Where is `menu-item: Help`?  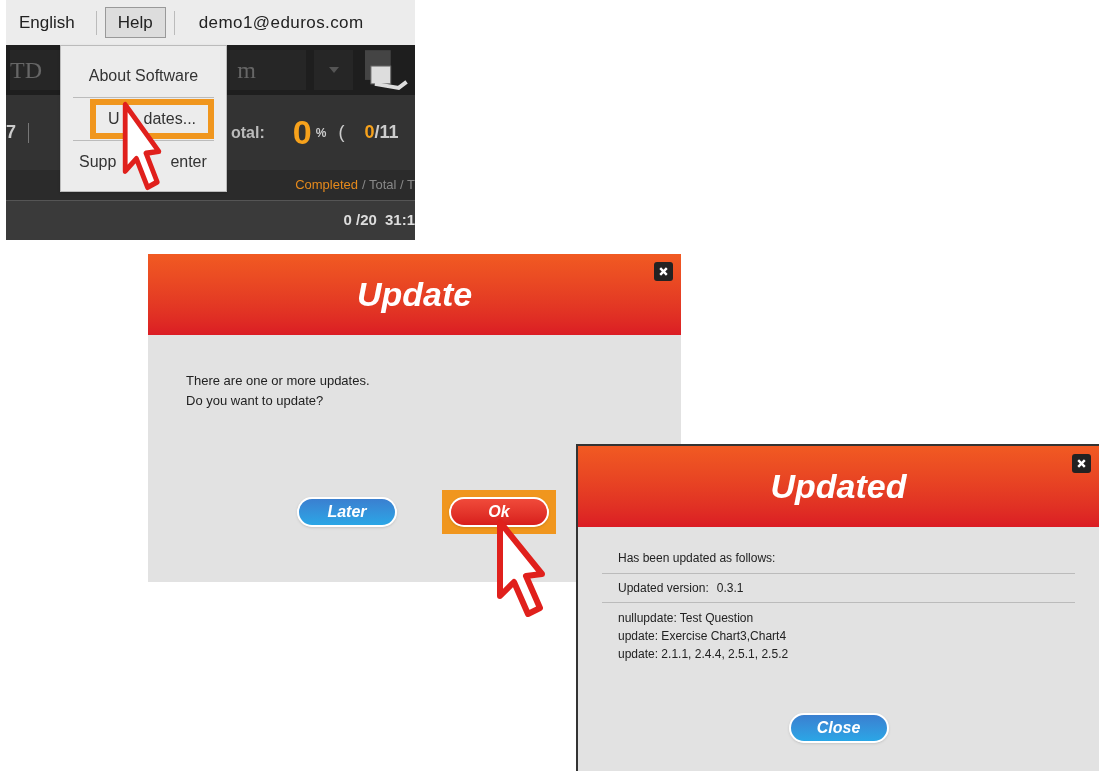 menu-item: Help is located at coordinates (135, 22).